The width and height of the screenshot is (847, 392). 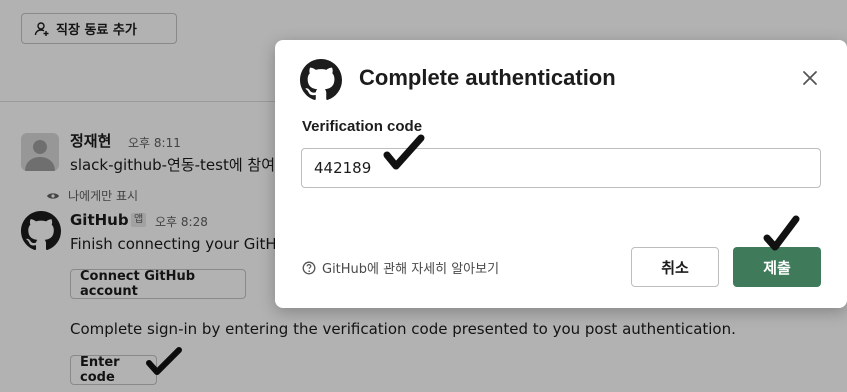 I want to click on github-logo-icon, so click(x=321, y=79).